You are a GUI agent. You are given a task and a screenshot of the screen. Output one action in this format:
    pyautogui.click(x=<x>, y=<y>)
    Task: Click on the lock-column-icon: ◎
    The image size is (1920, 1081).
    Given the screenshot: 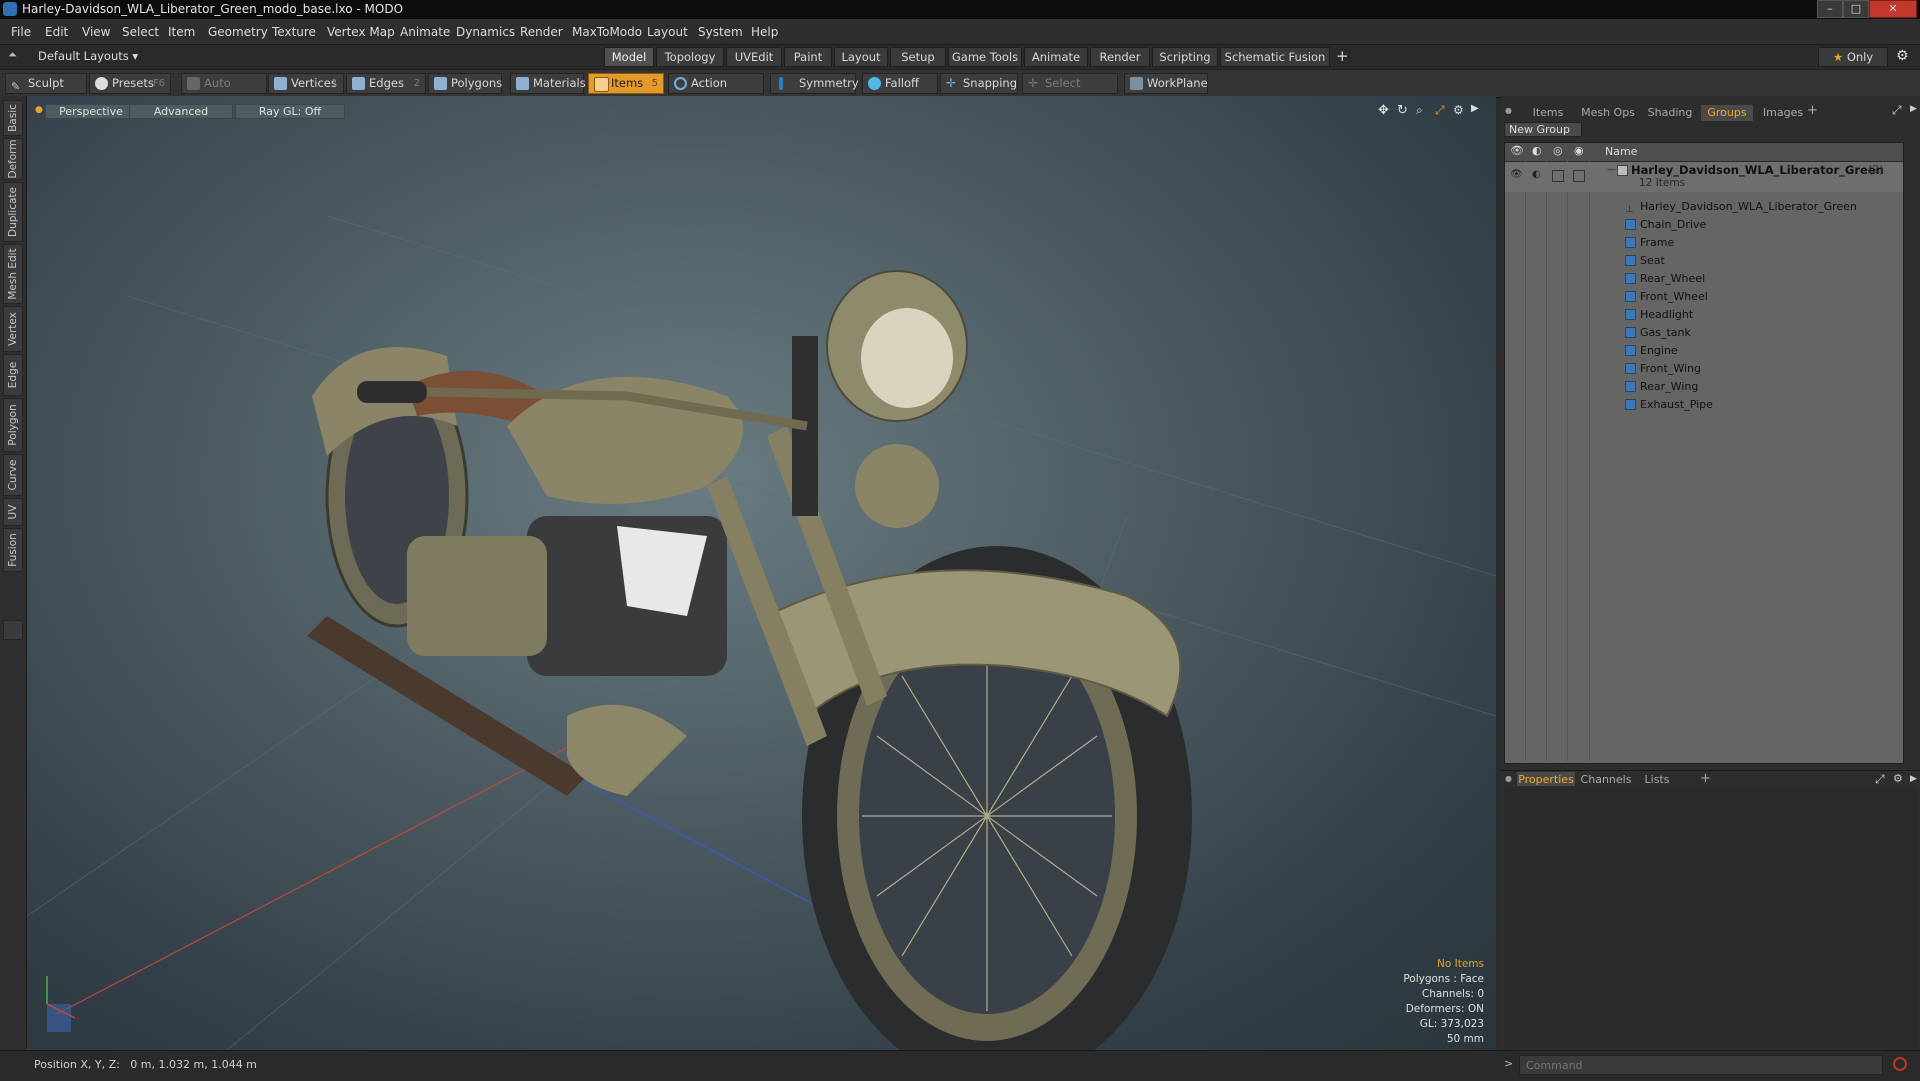 What is the action you would take?
    pyautogui.click(x=1558, y=150)
    